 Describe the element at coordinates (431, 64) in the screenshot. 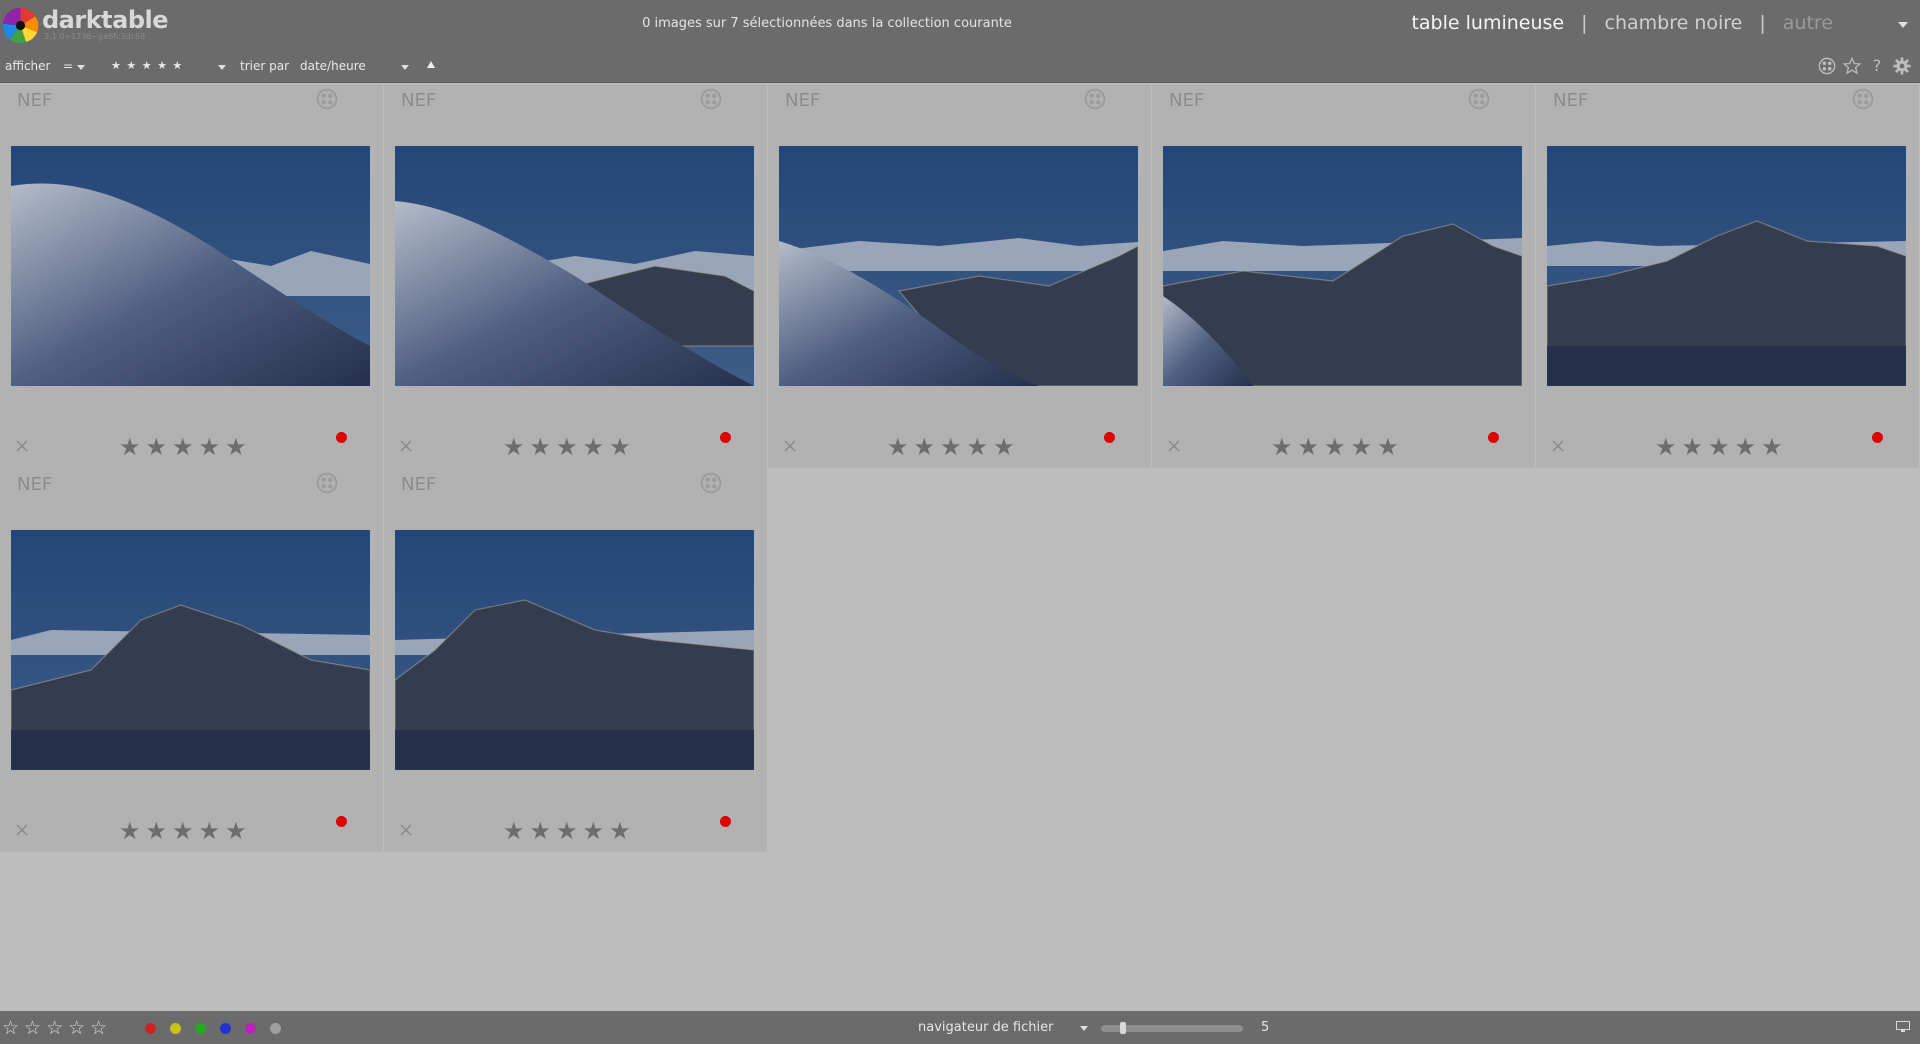

I see `sort-order-up-icon` at that location.